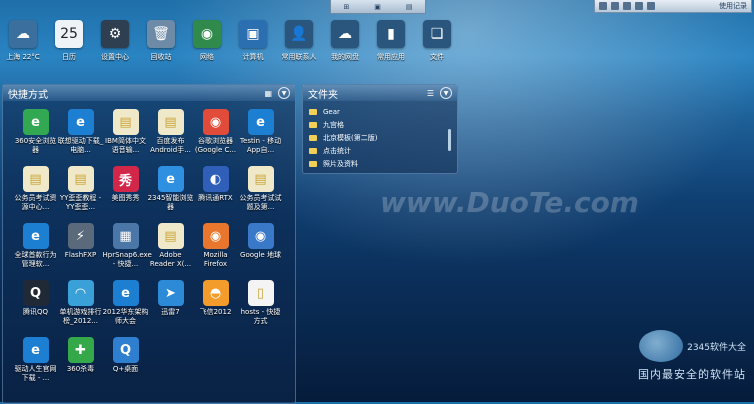  What do you see at coordinates (215, 198) in the screenshot?
I see `shortcut-label: 腾讯通RTX` at bounding box center [215, 198].